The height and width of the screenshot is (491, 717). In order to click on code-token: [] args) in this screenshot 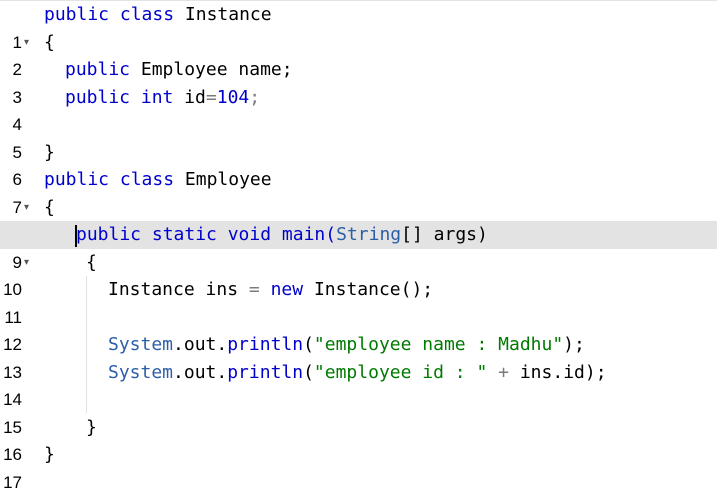, I will do `click(444, 234)`.